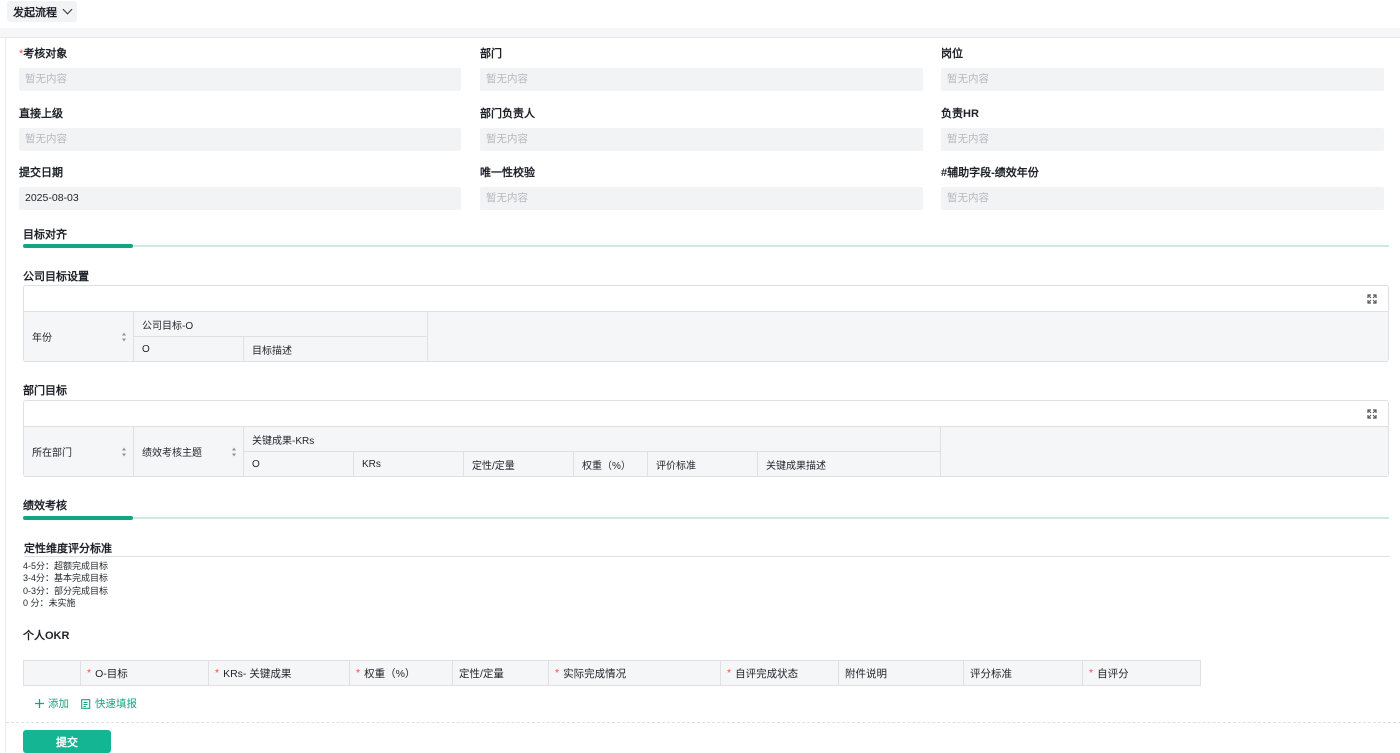 This screenshot has width=1400, height=753. I want to click on field-perf-year: #辅助字段-绩效年份 暂无内容, so click(1162, 188).